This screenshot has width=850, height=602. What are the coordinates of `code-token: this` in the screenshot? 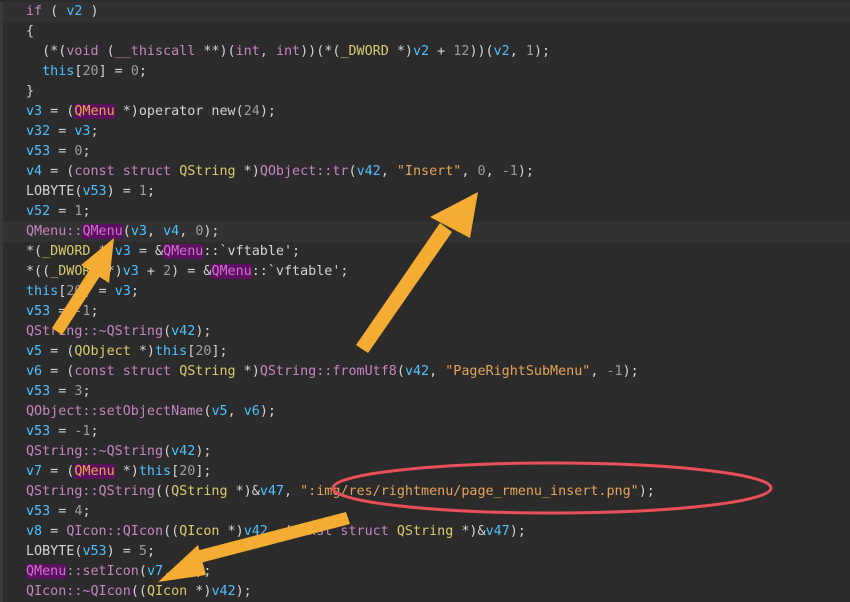 It's located at (58, 71).